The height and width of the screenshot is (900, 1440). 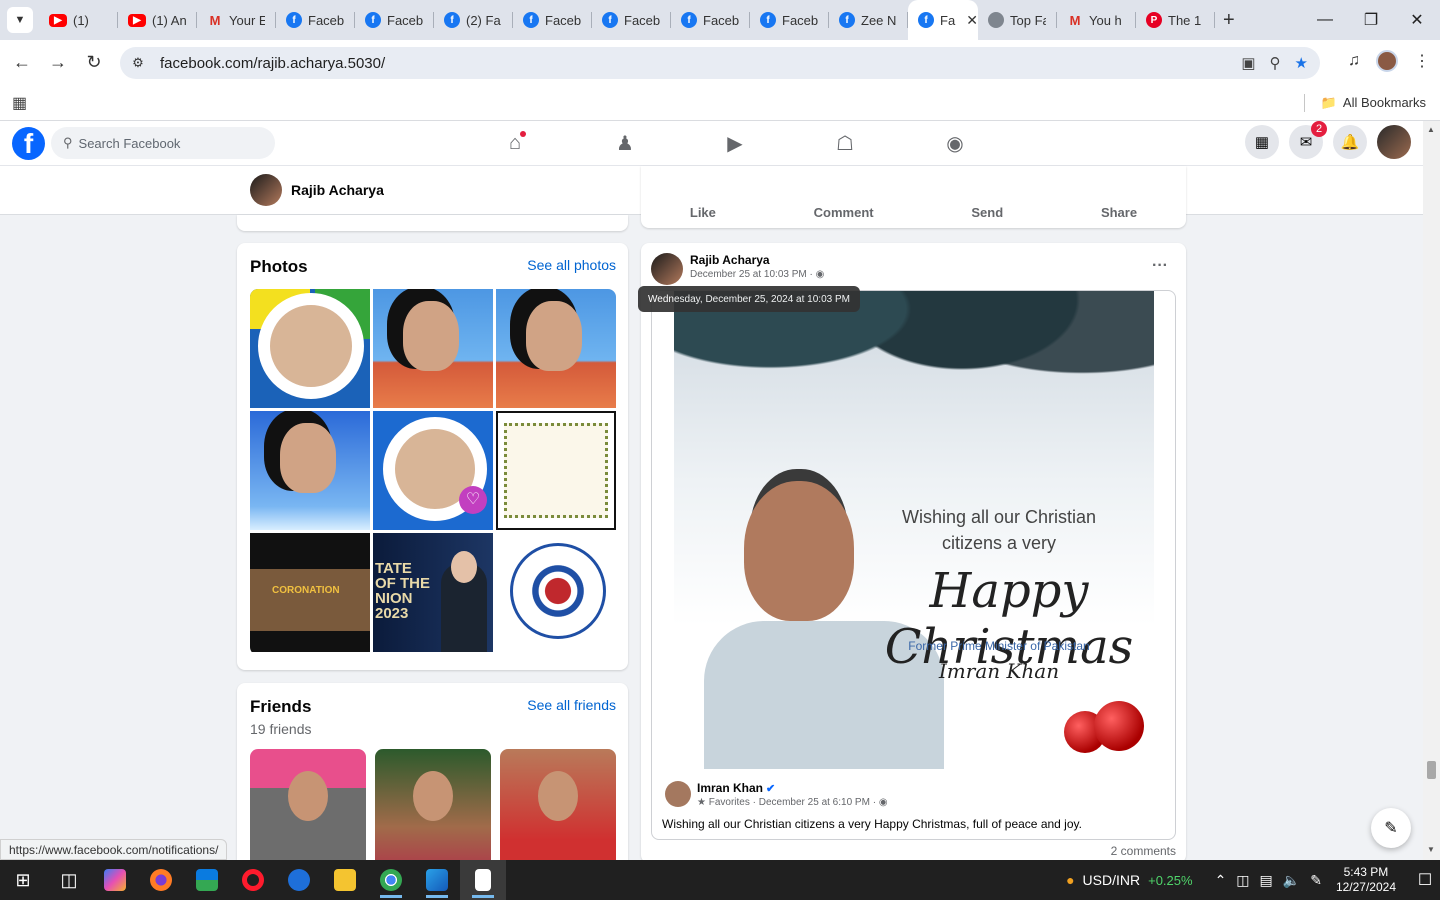 What do you see at coordinates (22, 62) in the screenshot?
I see `back-button: ←` at bounding box center [22, 62].